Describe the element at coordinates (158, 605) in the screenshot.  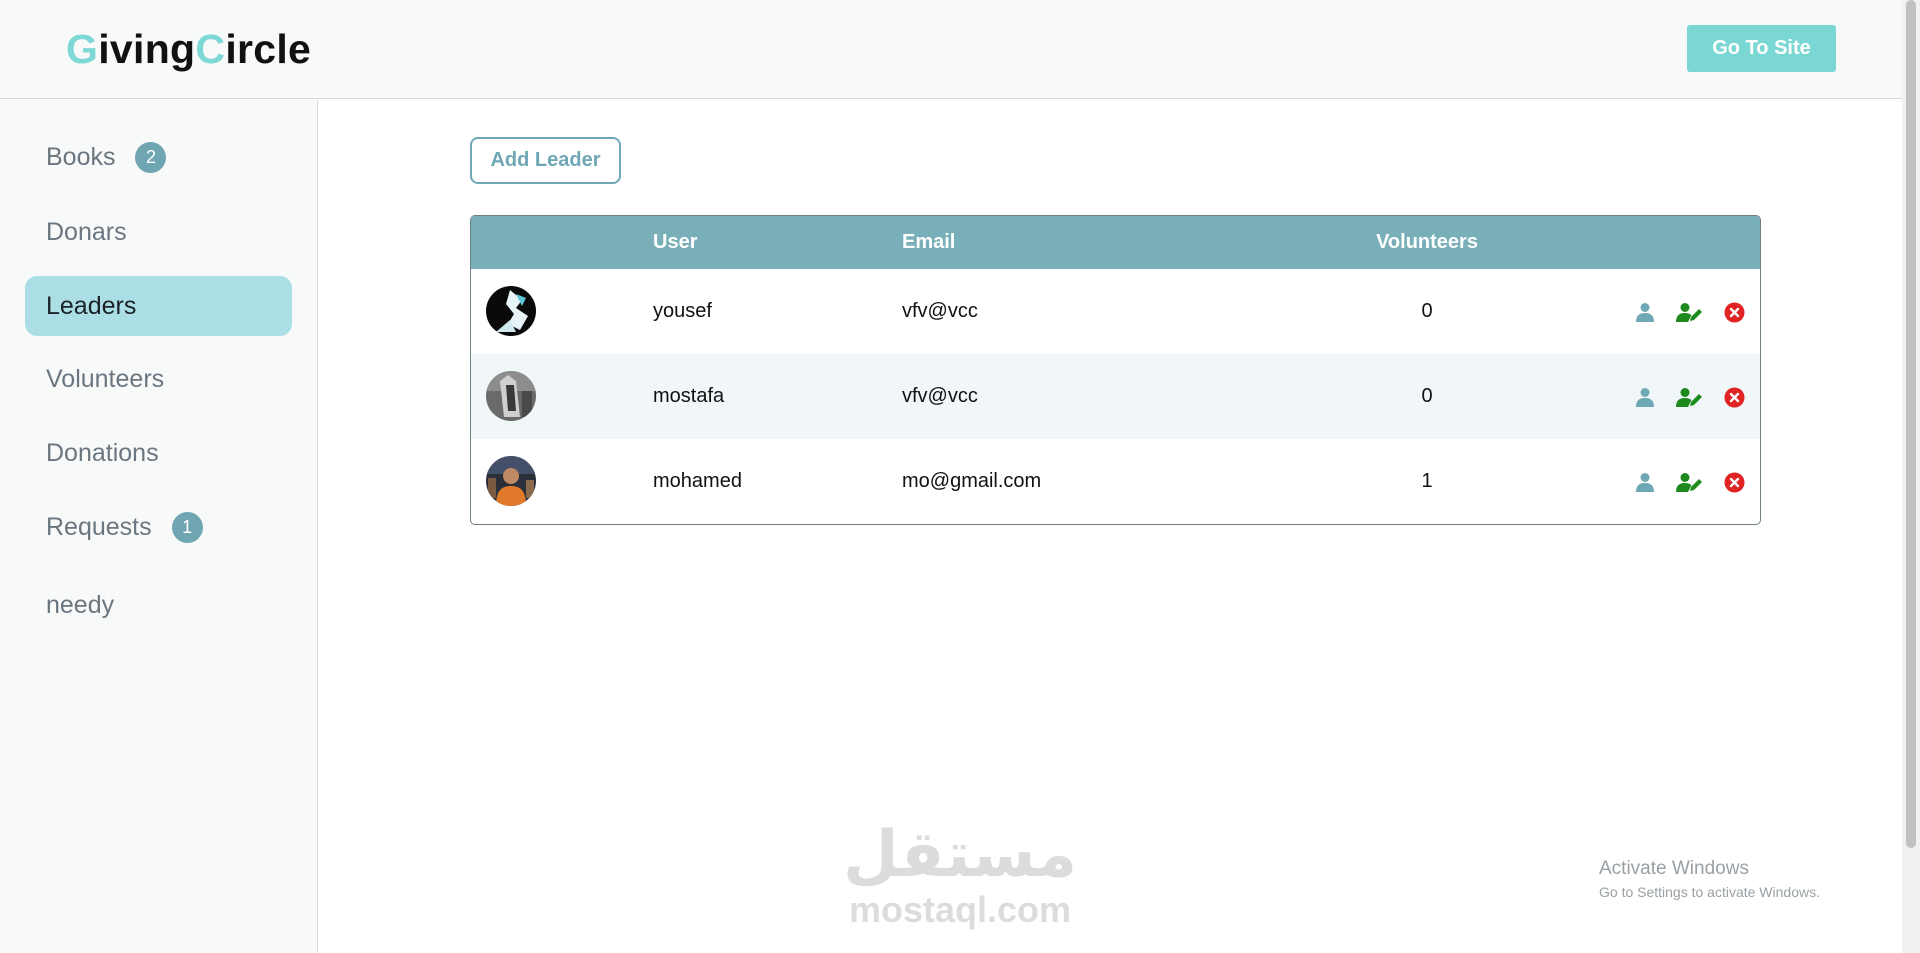
I see `sidebar-item-needy: needy` at that location.